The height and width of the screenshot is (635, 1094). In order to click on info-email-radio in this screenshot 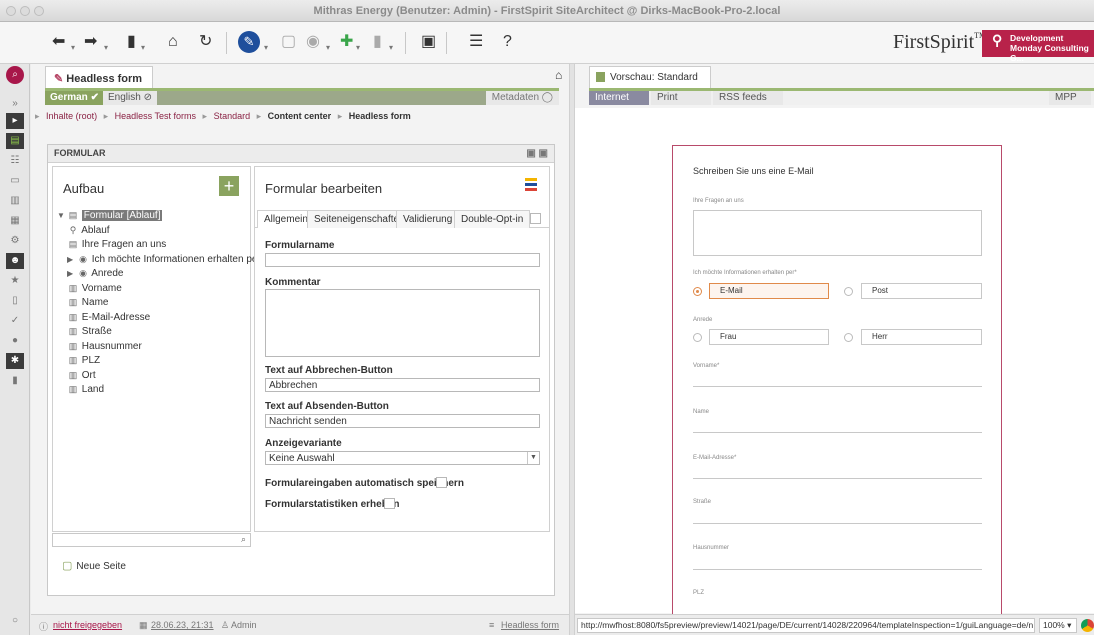, I will do `click(697, 291)`.